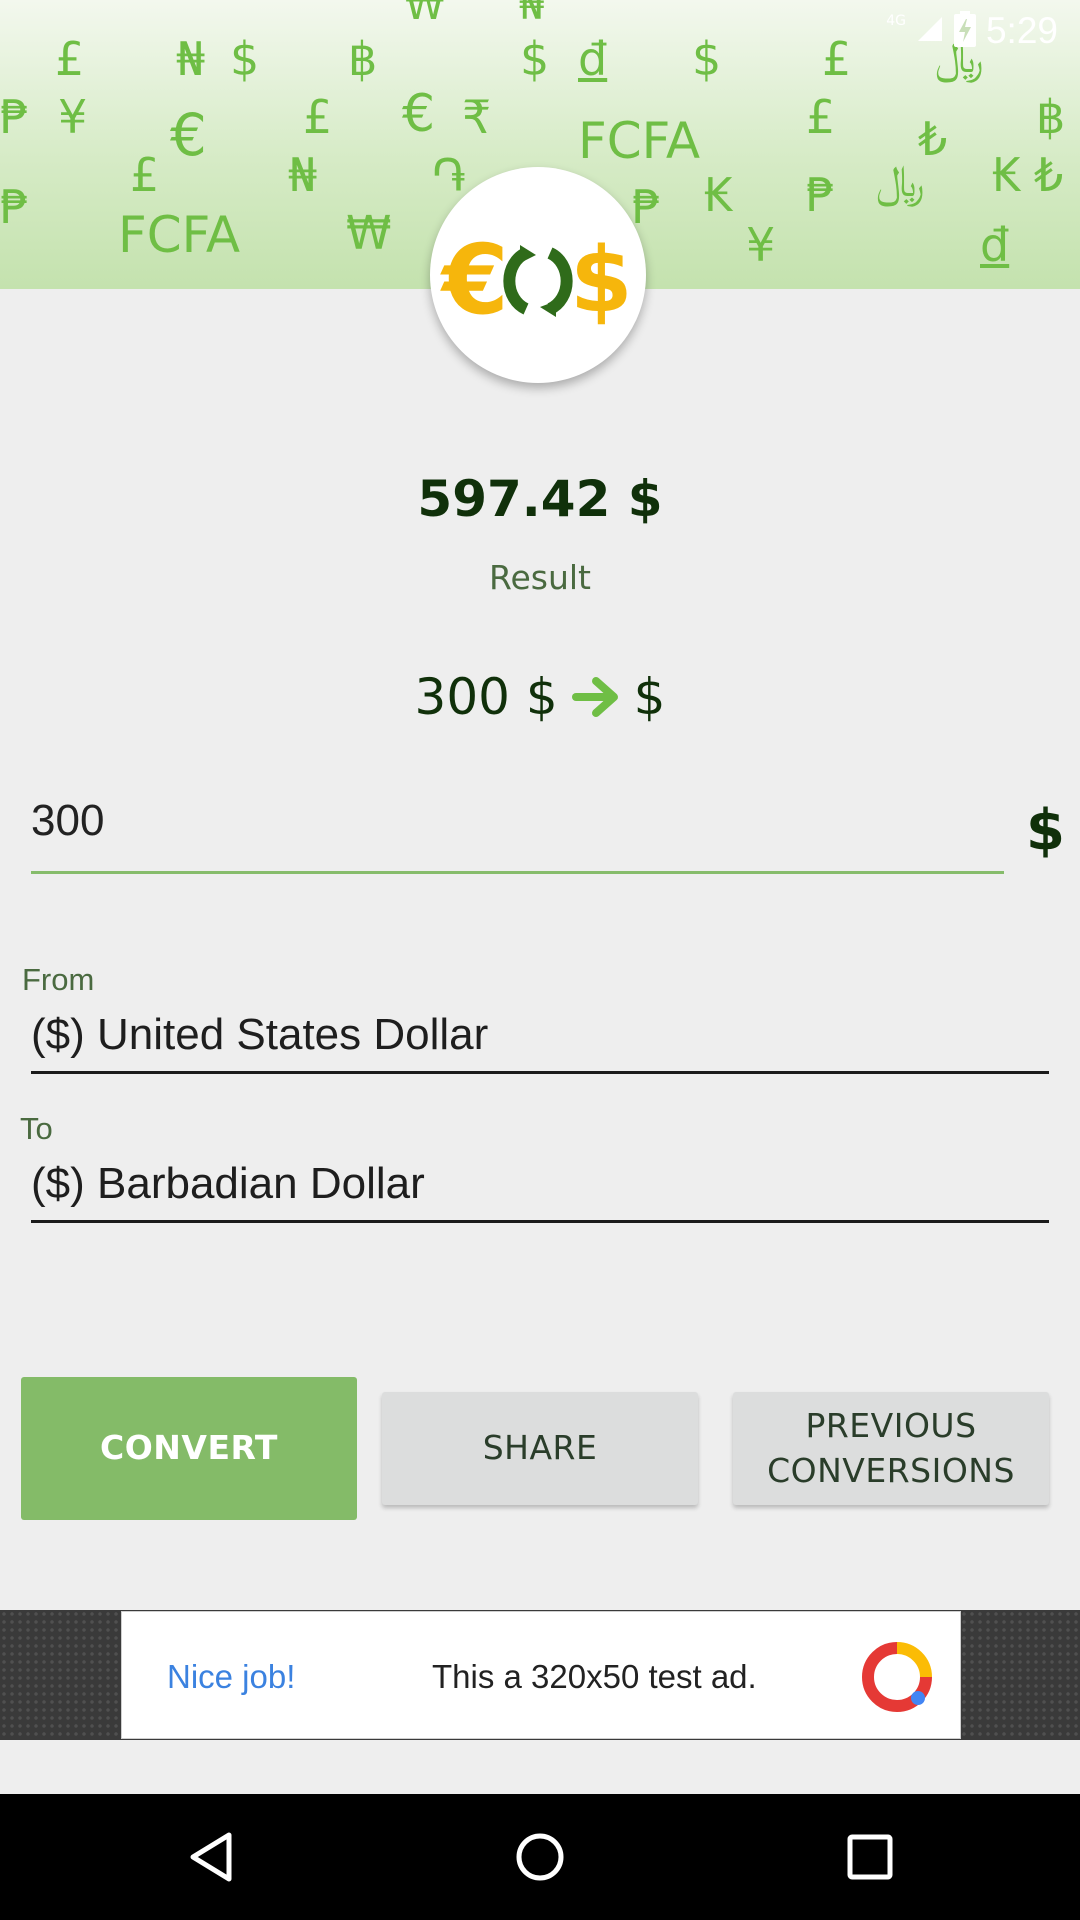  I want to click on ad-banner: Nice job! This a 320x50 test ad., so click(541, 1675).